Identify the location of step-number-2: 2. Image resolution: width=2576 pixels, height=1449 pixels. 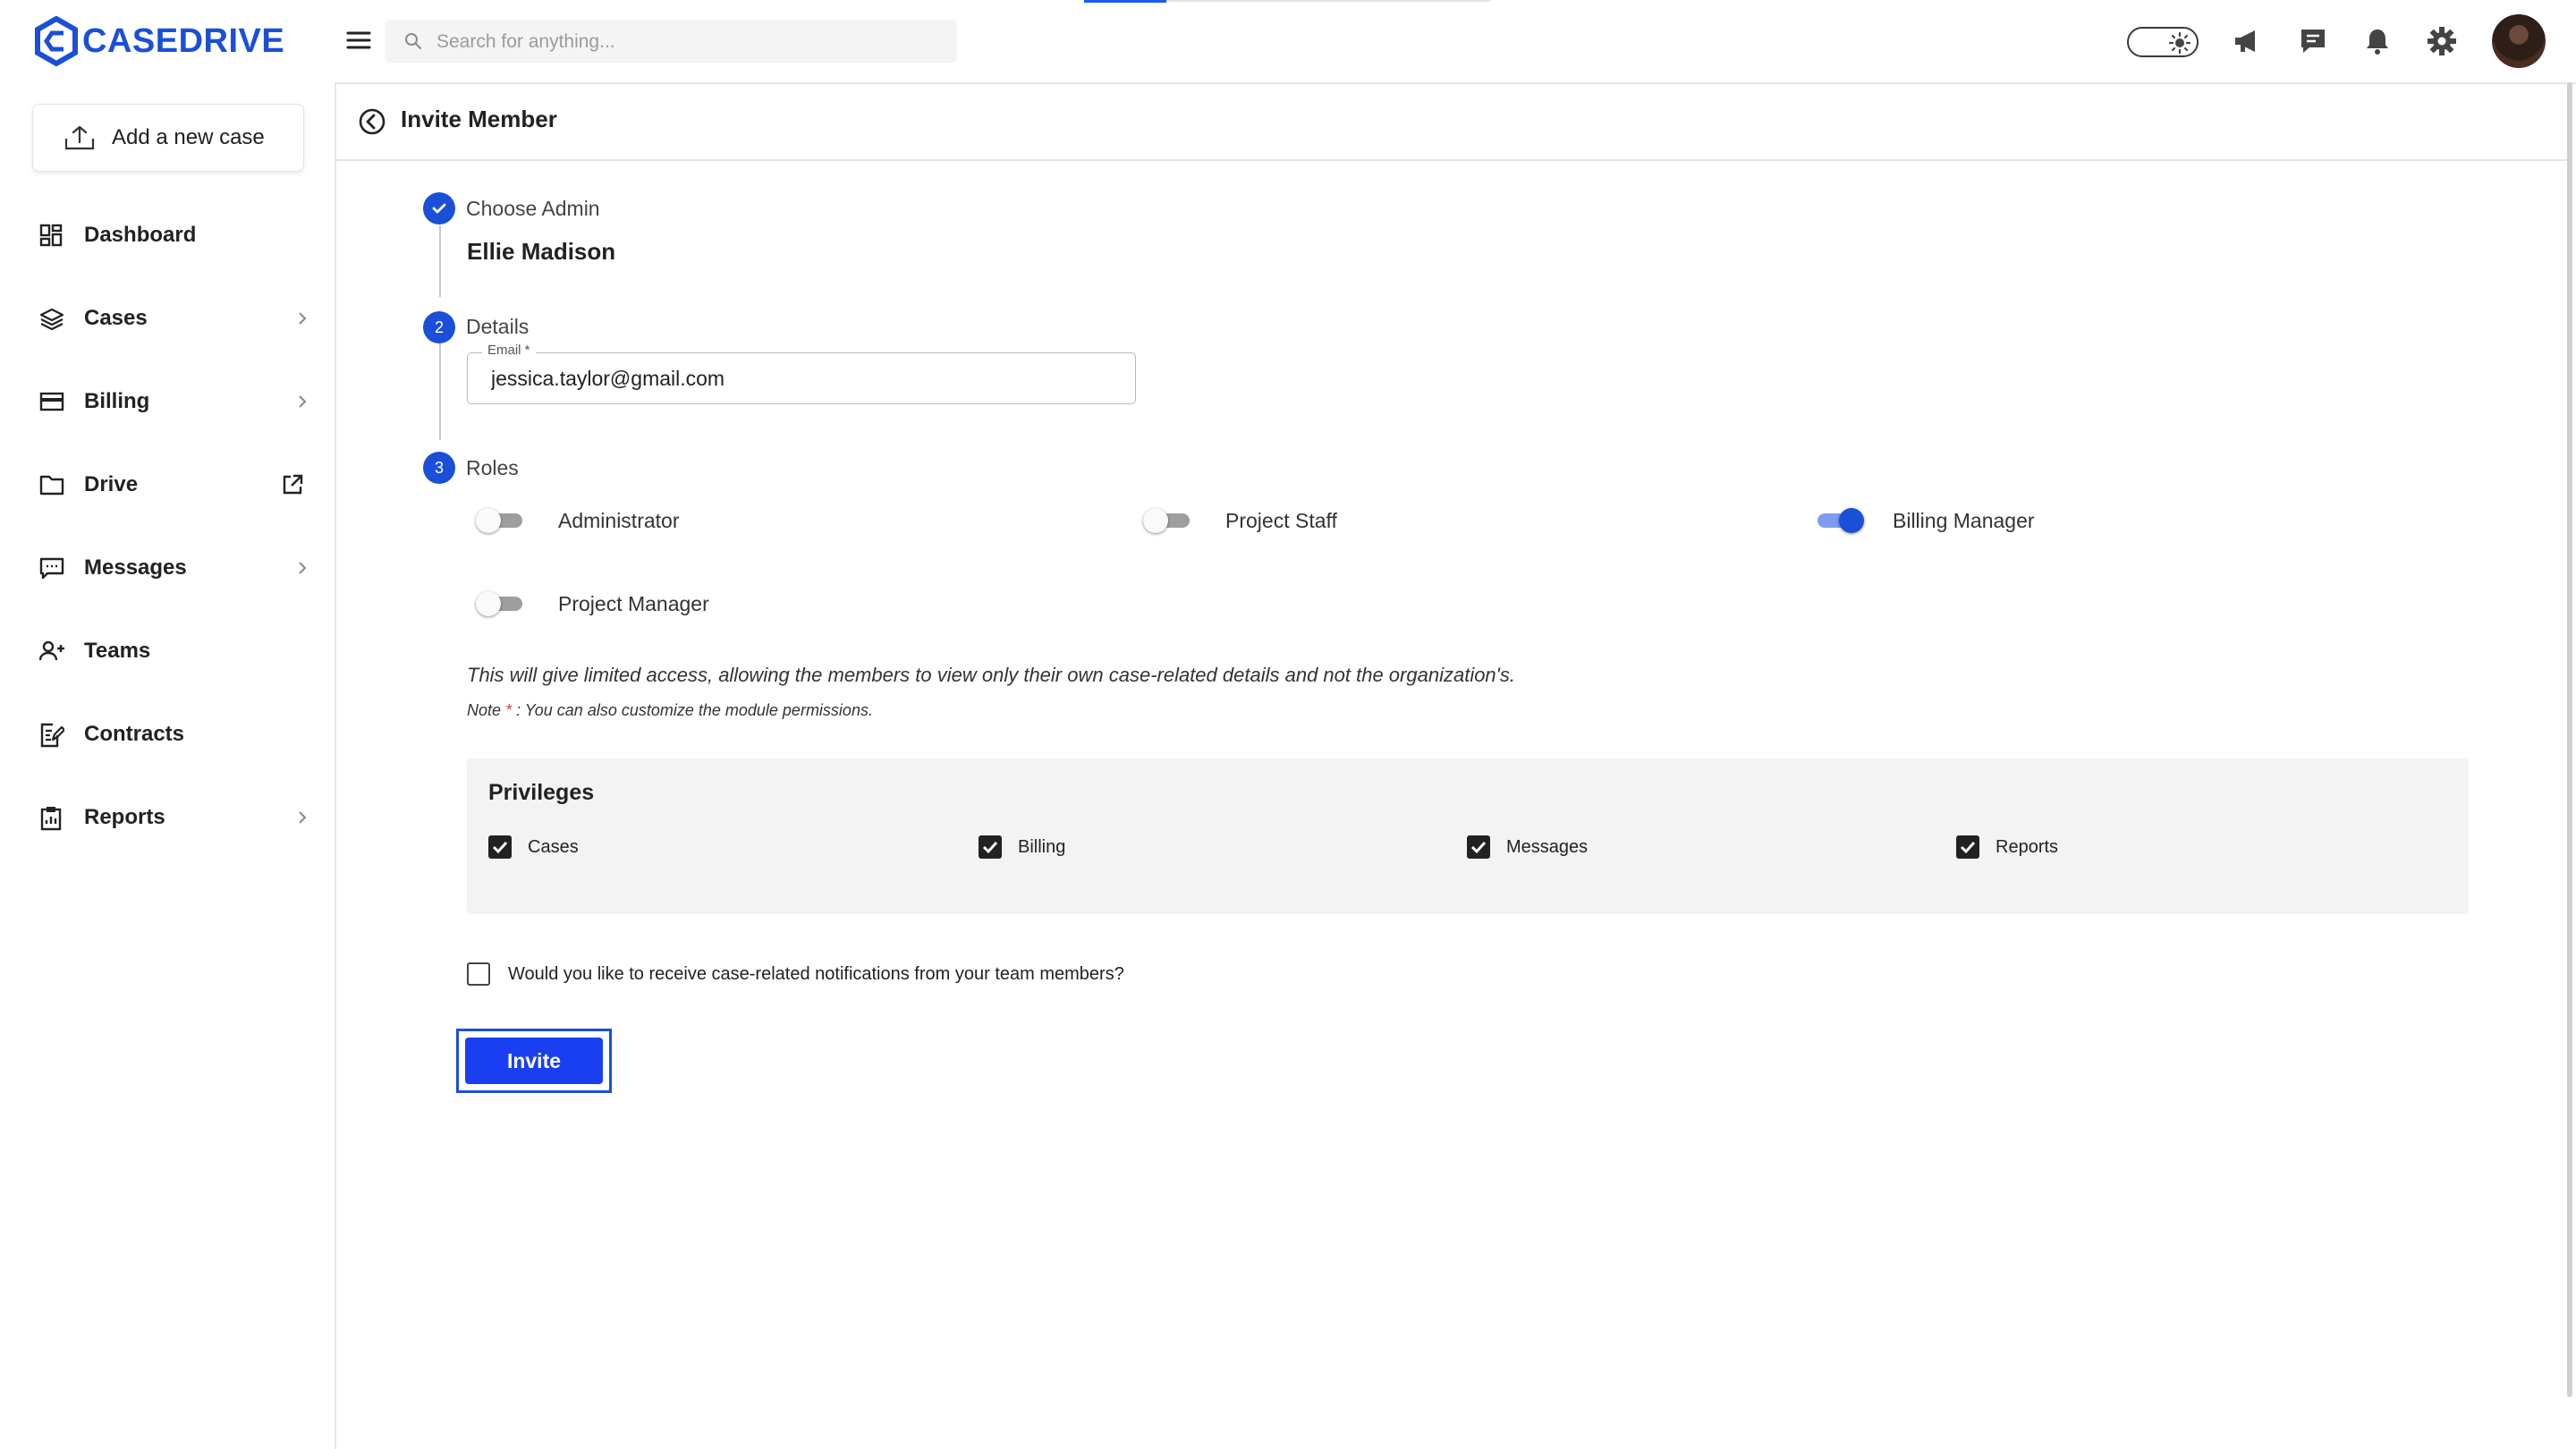
(439, 327).